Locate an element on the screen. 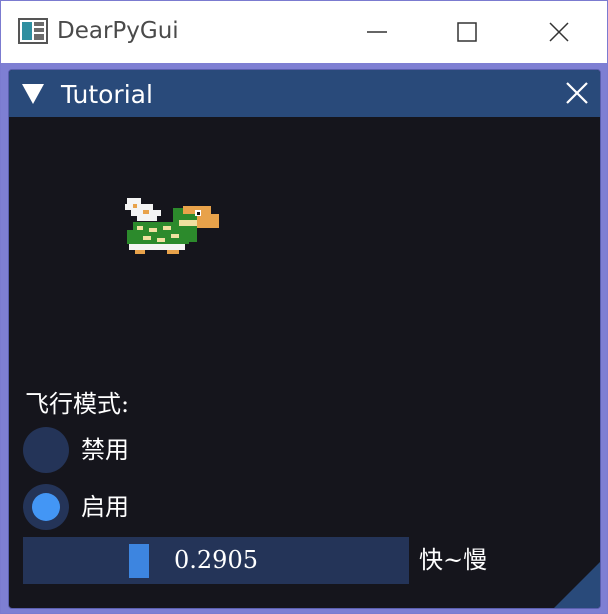 This screenshot has width=608, height=614. minimize-button is located at coordinates (377, 32).